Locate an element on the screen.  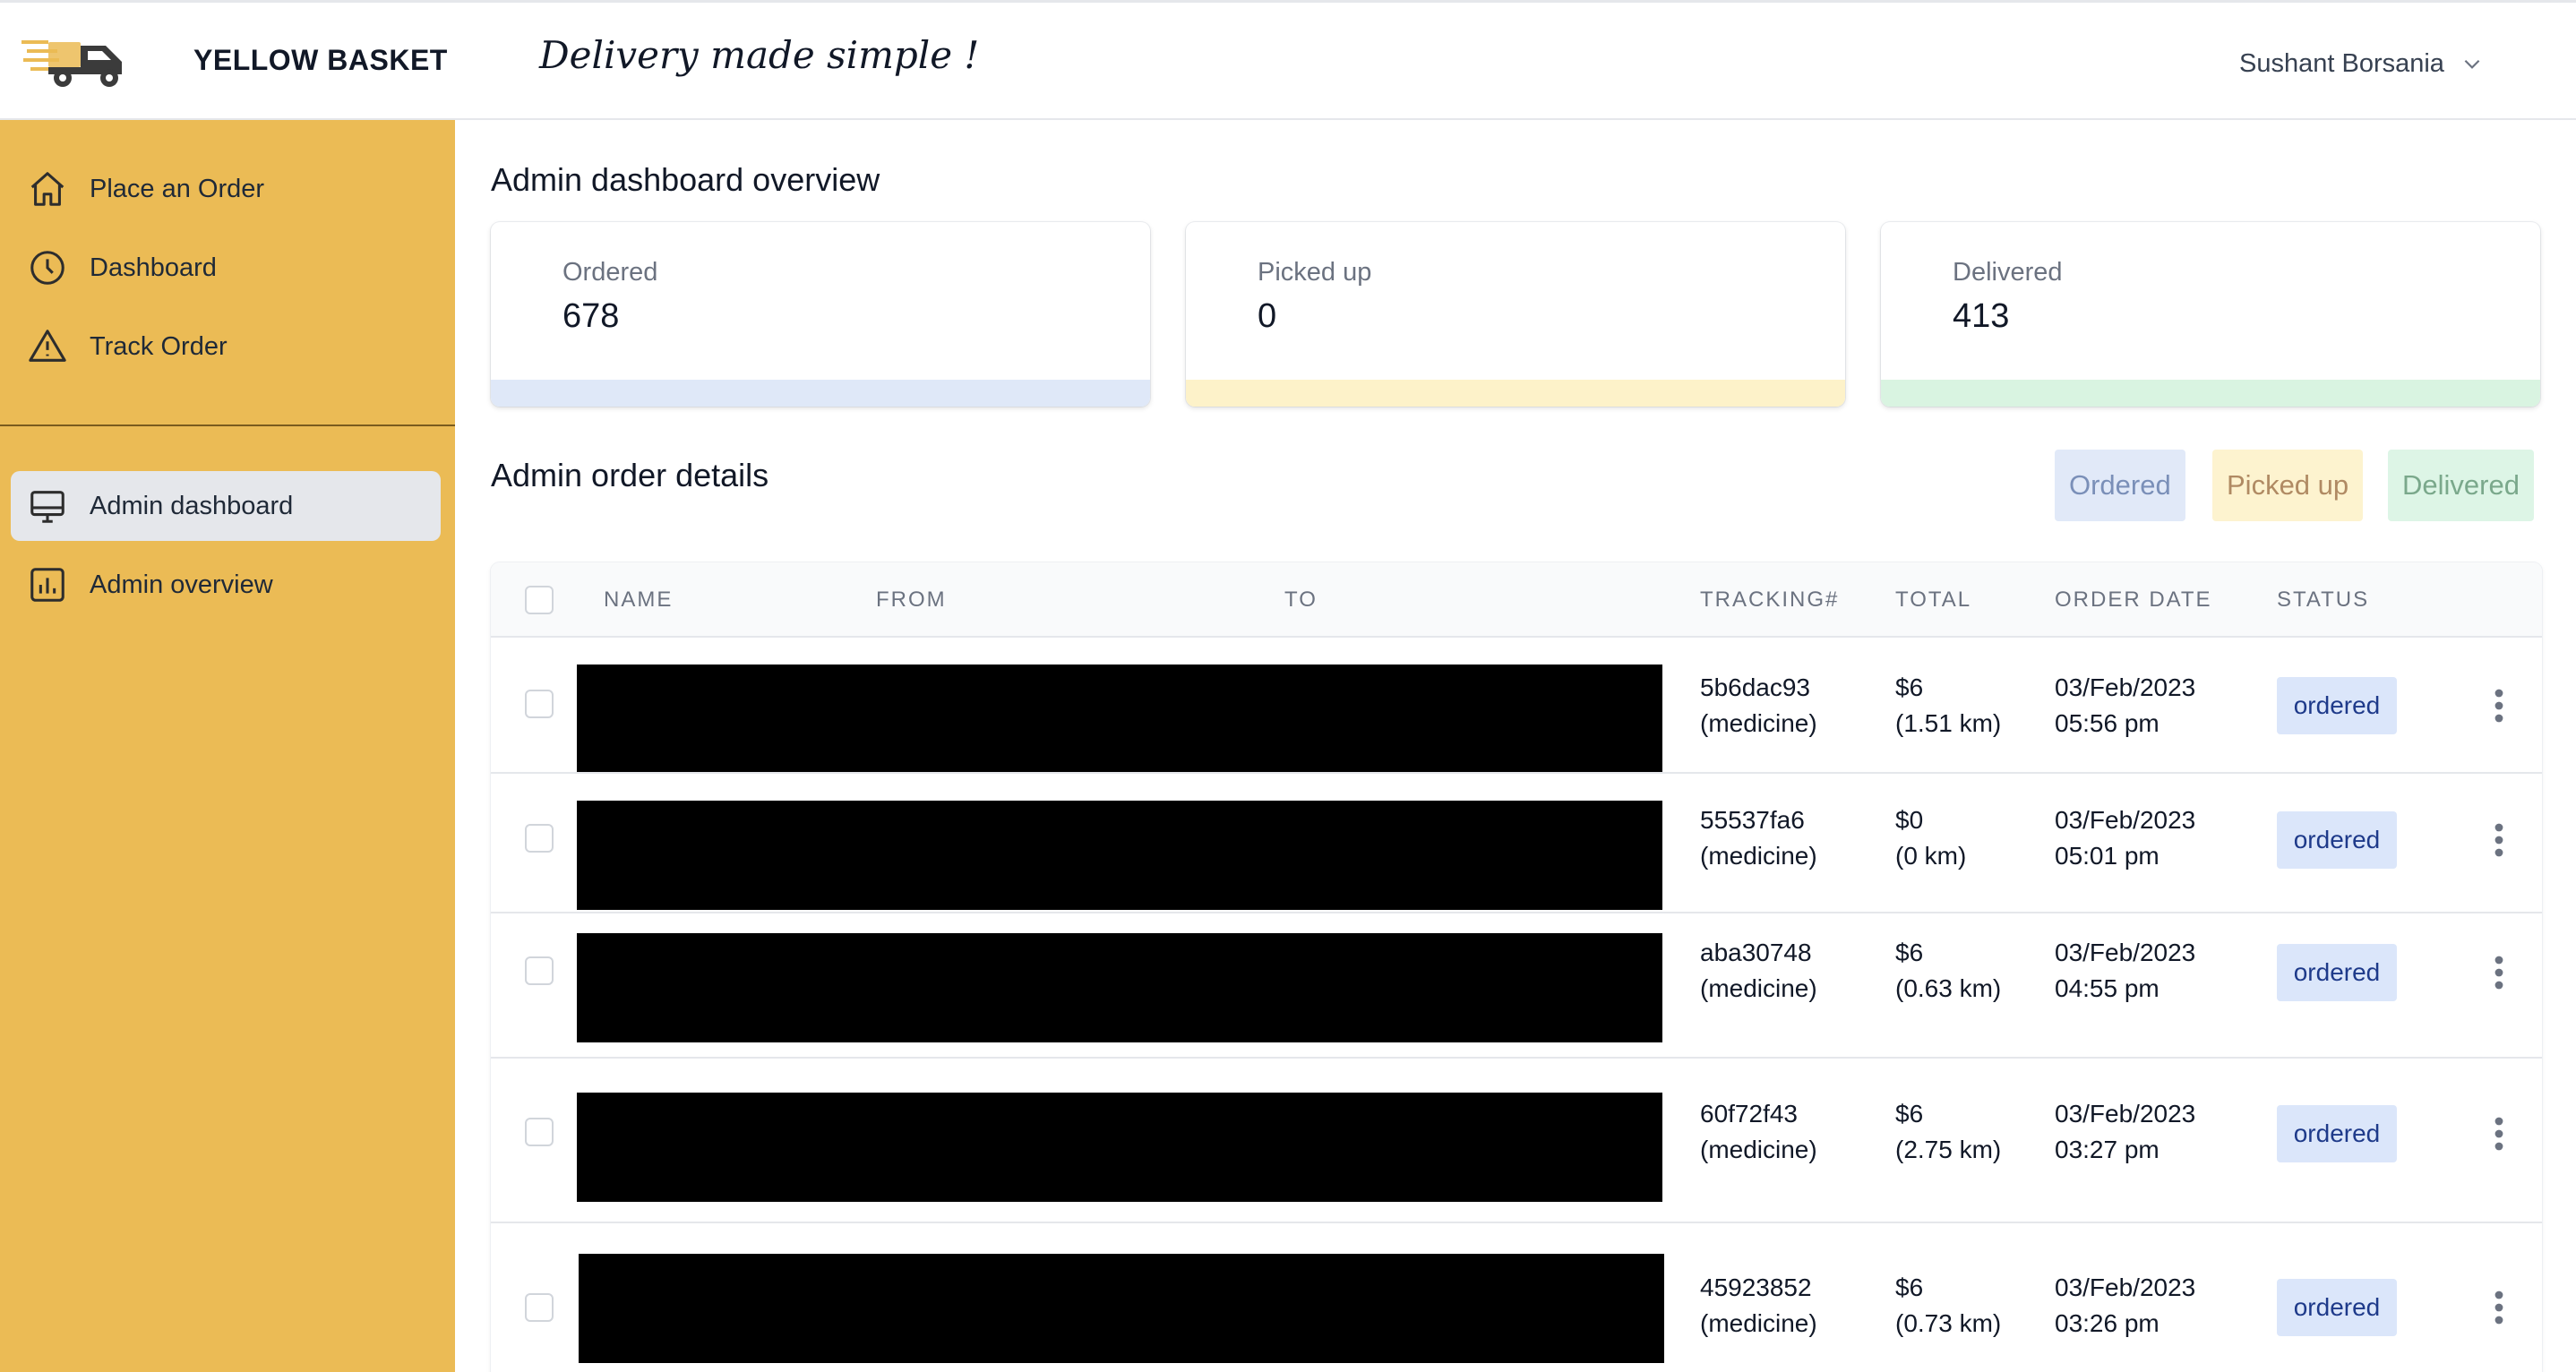
tracking-cell: 60f72f43 (medicine) is located at coordinates (1758, 1132).